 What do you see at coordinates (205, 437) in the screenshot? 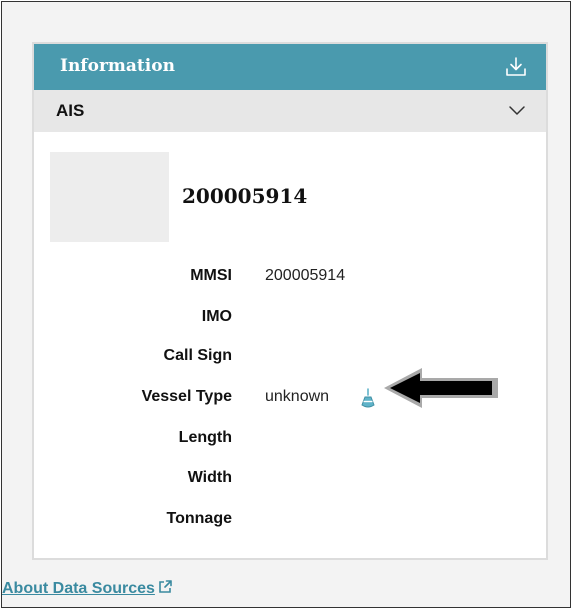
I see `detail-label: Length` at bounding box center [205, 437].